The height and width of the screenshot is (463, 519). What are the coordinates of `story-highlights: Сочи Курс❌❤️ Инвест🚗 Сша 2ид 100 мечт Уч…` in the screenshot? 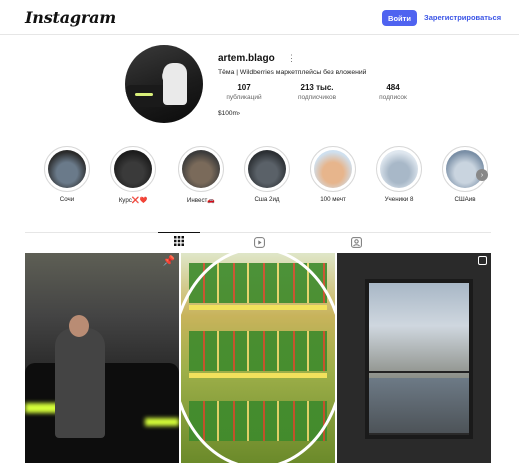 It's located at (269, 176).